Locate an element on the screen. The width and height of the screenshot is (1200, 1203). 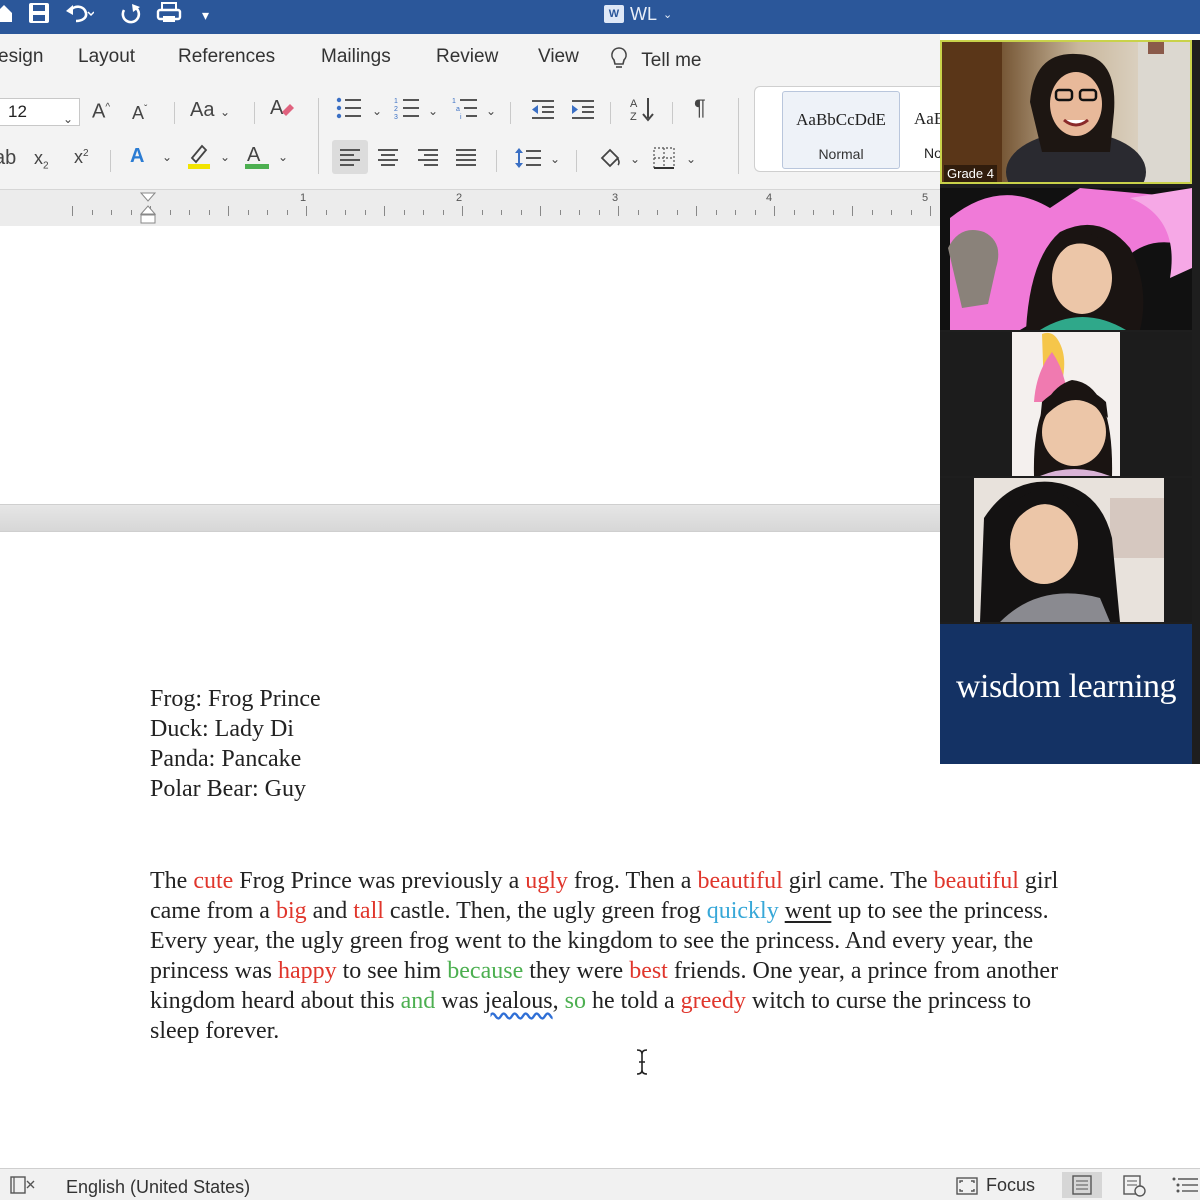
lightbulb-icon is located at coordinates (619, 57).